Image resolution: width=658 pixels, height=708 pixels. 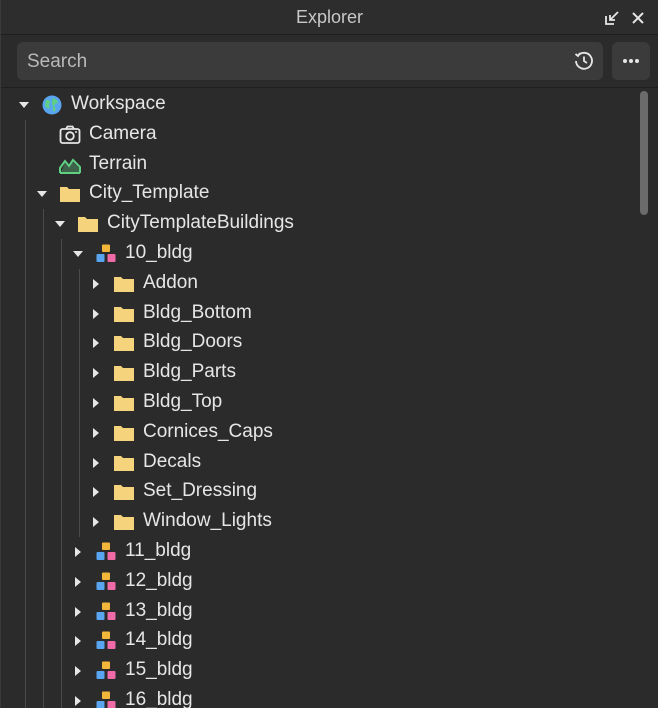 I want to click on more-icon, so click(x=631, y=61).